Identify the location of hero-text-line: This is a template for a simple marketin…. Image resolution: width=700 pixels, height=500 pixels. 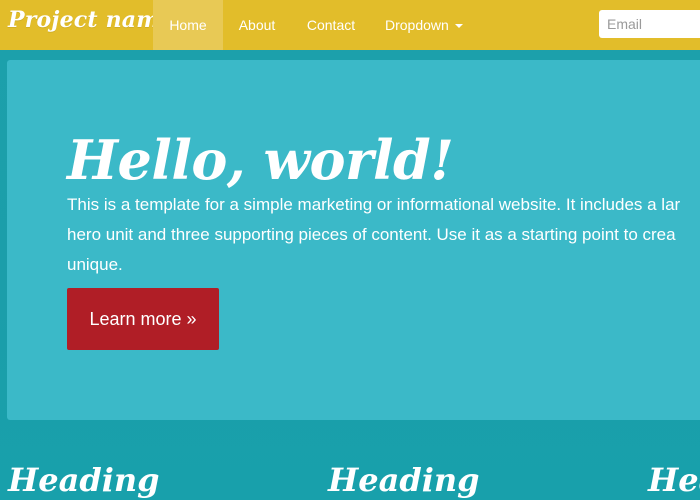
(374, 204).